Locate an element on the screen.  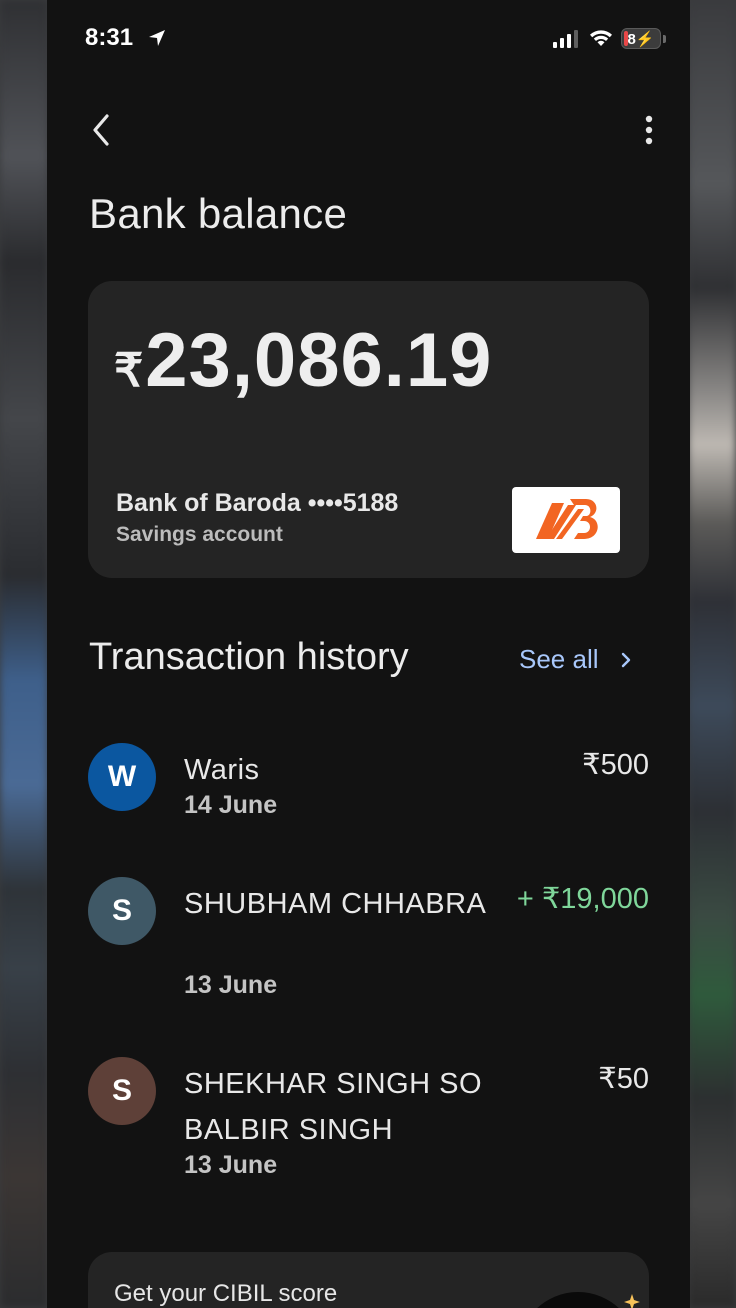
bank-of-baroda-logo is located at coordinates (566, 520).